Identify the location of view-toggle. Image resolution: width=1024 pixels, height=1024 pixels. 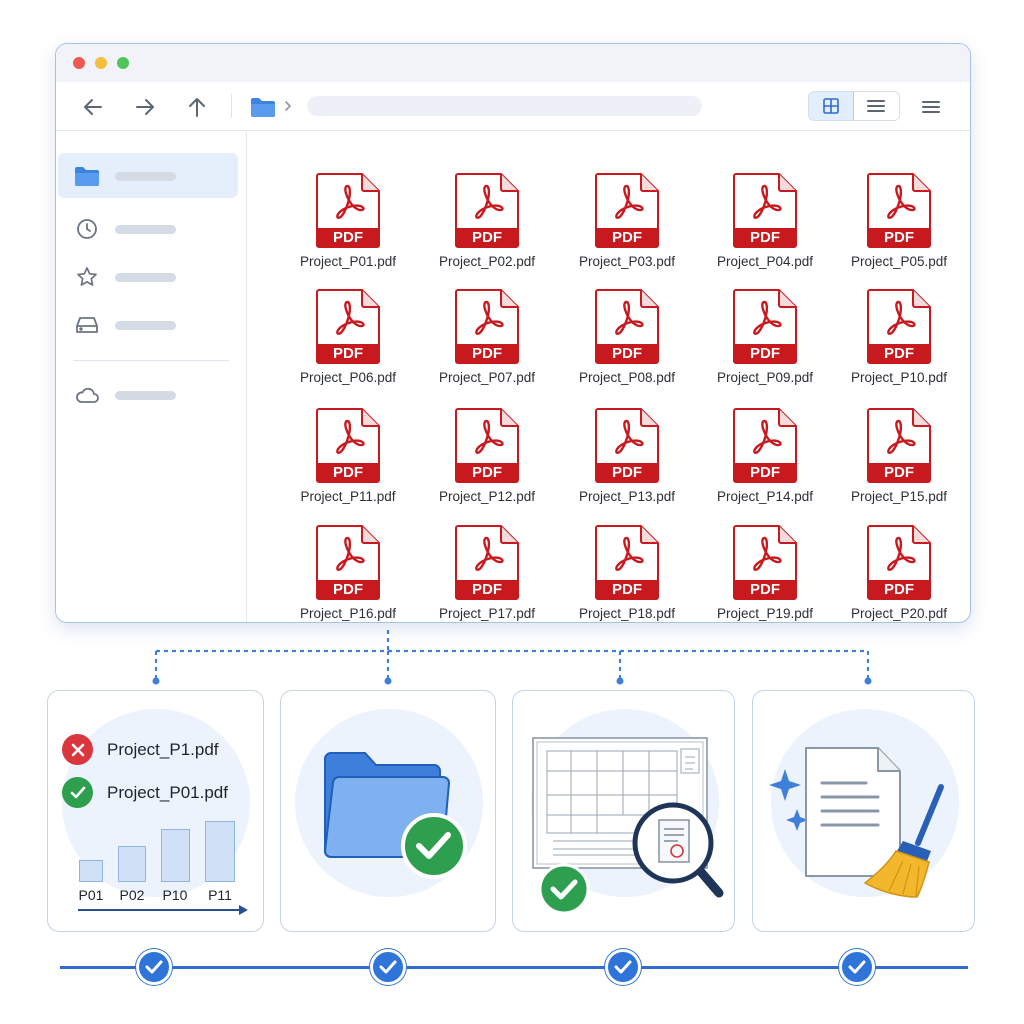
(854, 106).